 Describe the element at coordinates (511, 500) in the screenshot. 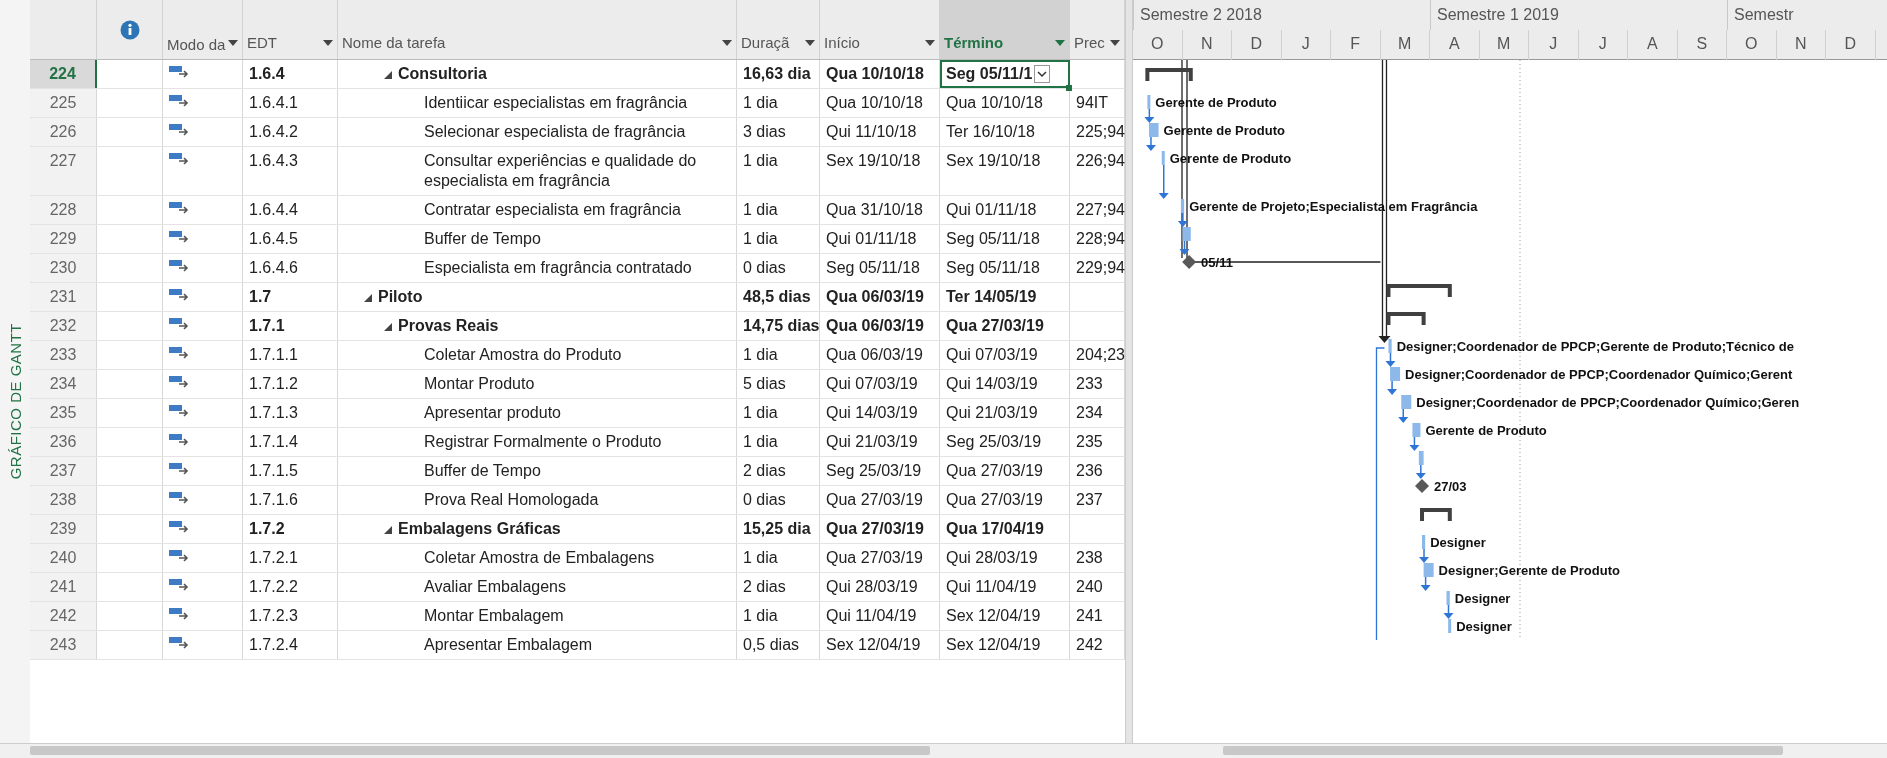

I see `task-name: Prova Real Homologada` at that location.